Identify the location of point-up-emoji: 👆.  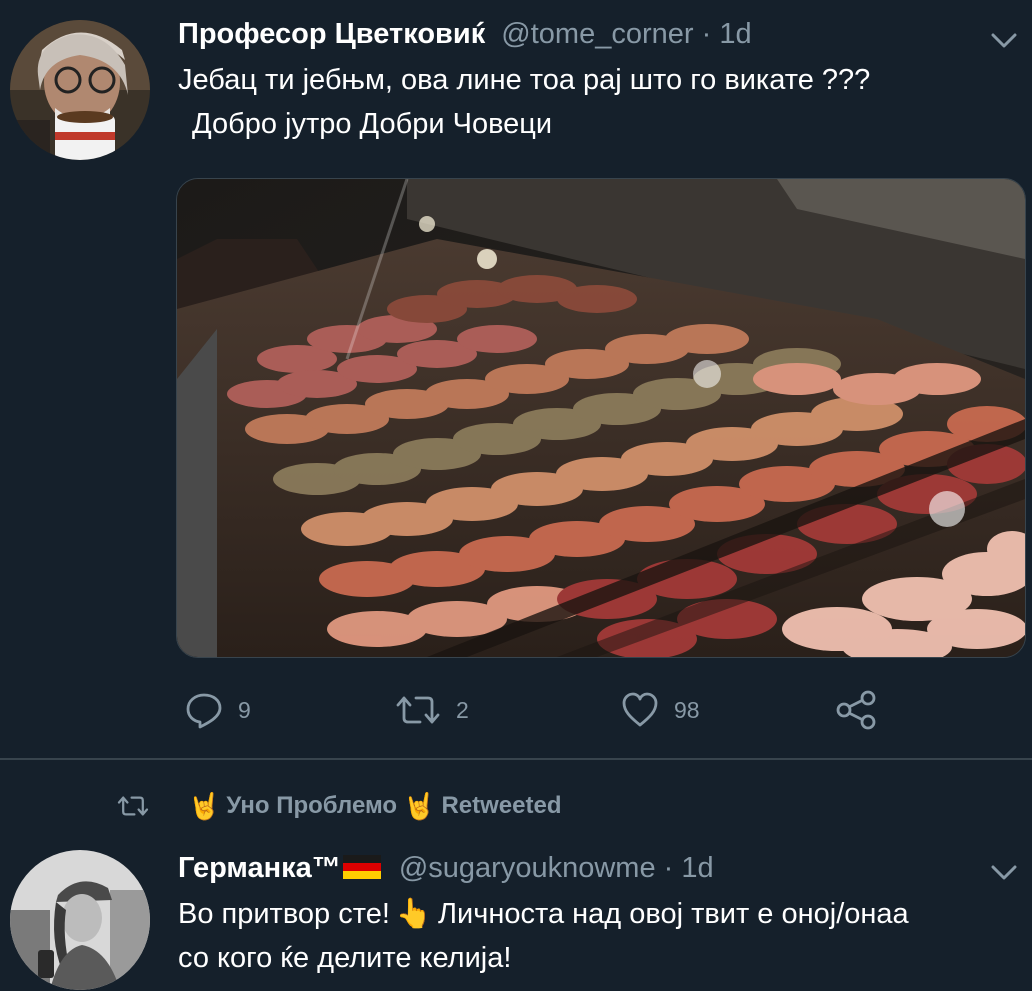
(413, 914).